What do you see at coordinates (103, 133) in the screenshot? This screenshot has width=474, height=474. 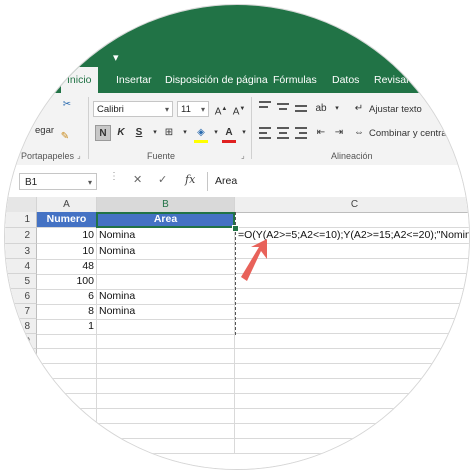 I see `bold-button: N` at bounding box center [103, 133].